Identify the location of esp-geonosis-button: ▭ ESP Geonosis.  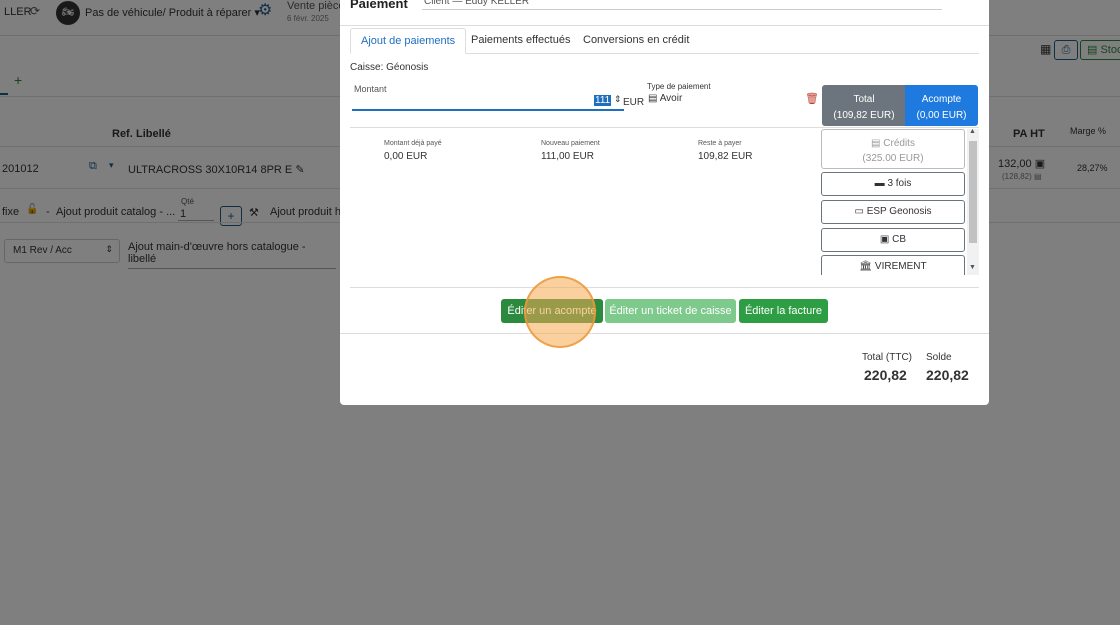
(893, 212).